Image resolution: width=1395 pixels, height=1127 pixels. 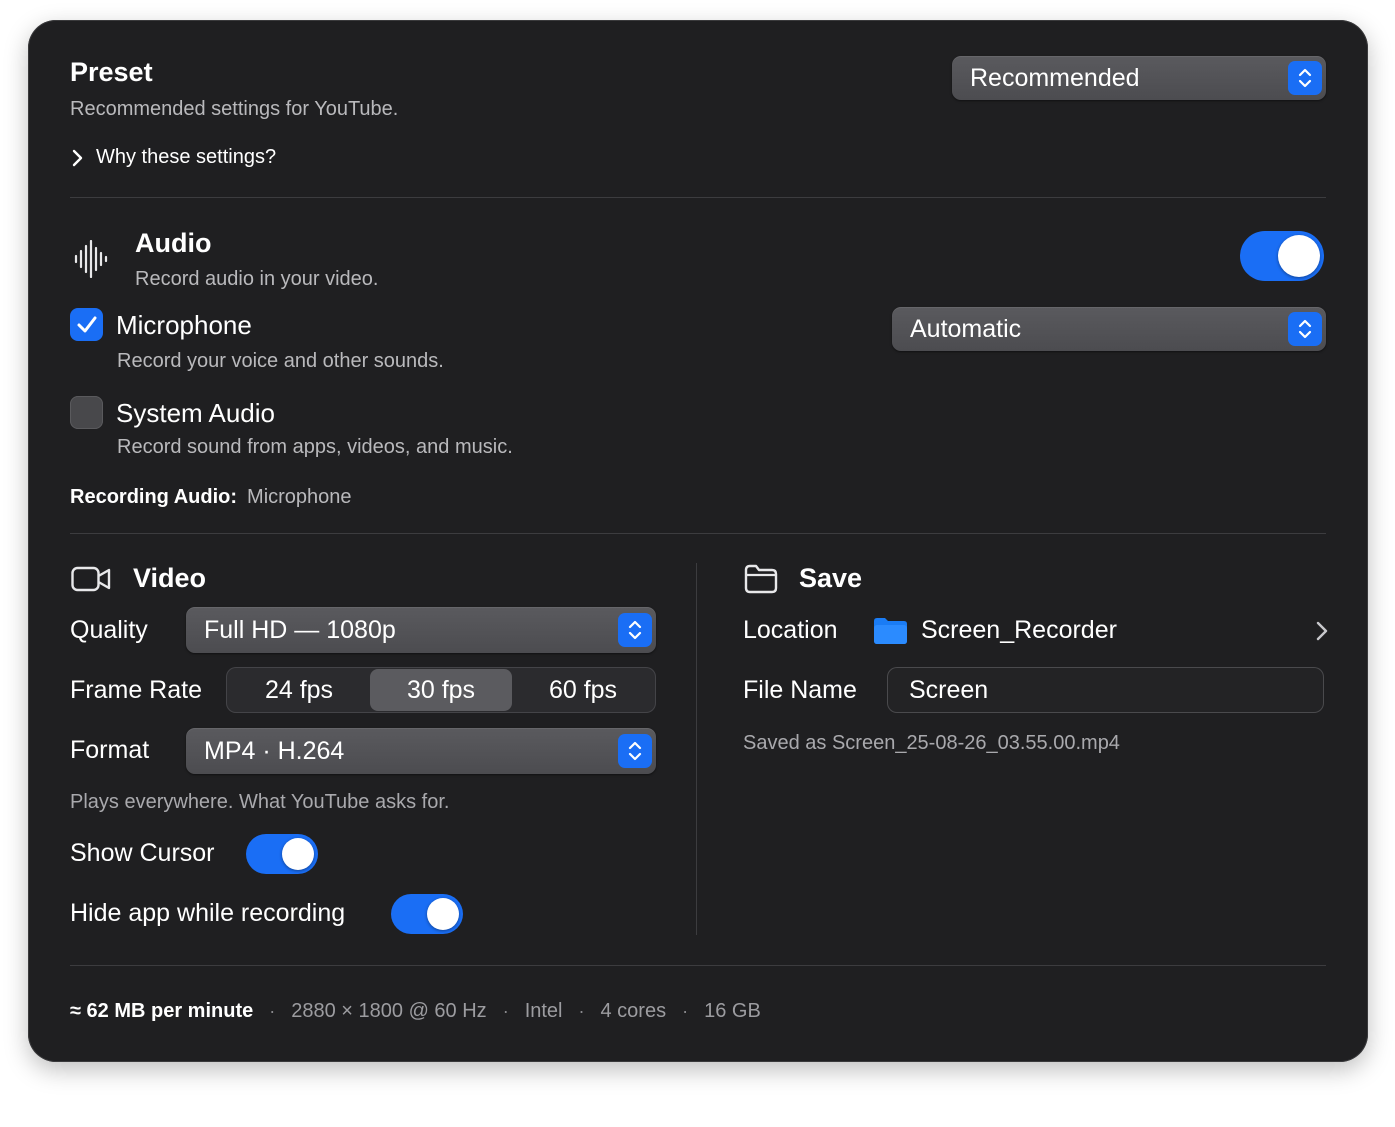 What do you see at coordinates (154, 497) in the screenshot?
I see `recording-audio-label: Recording Audio:` at bounding box center [154, 497].